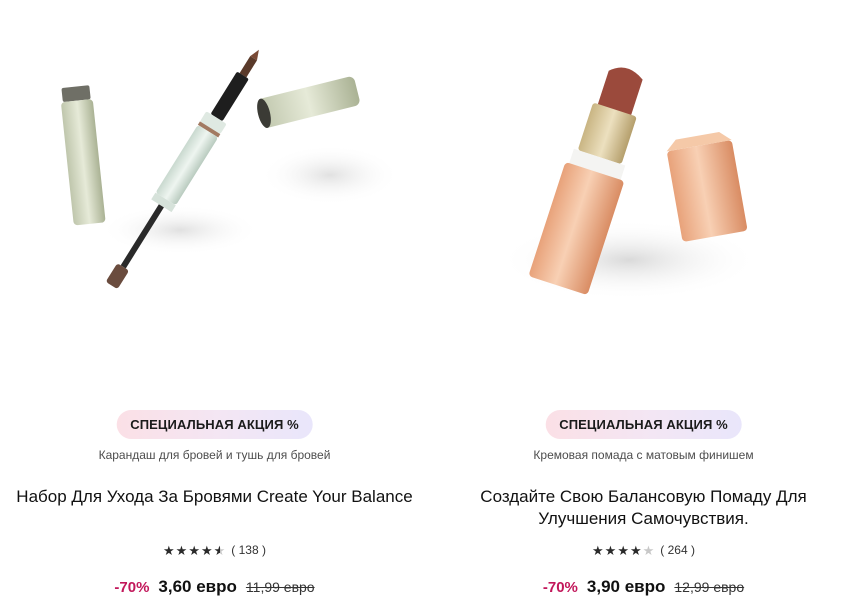 This screenshot has width=858, height=598. Describe the element at coordinates (709, 587) in the screenshot. I see `old-price: 12,99 евро` at that location.